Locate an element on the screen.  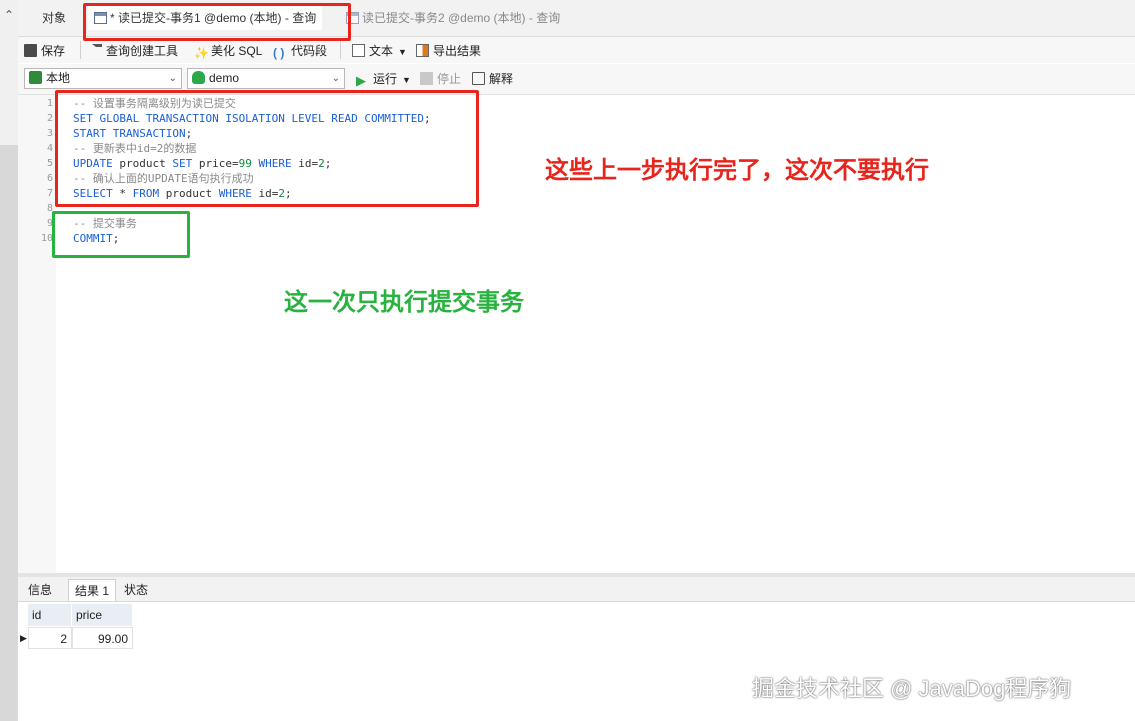
text-mode-button: 文本 ▼ is located at coordinates (379, 51).